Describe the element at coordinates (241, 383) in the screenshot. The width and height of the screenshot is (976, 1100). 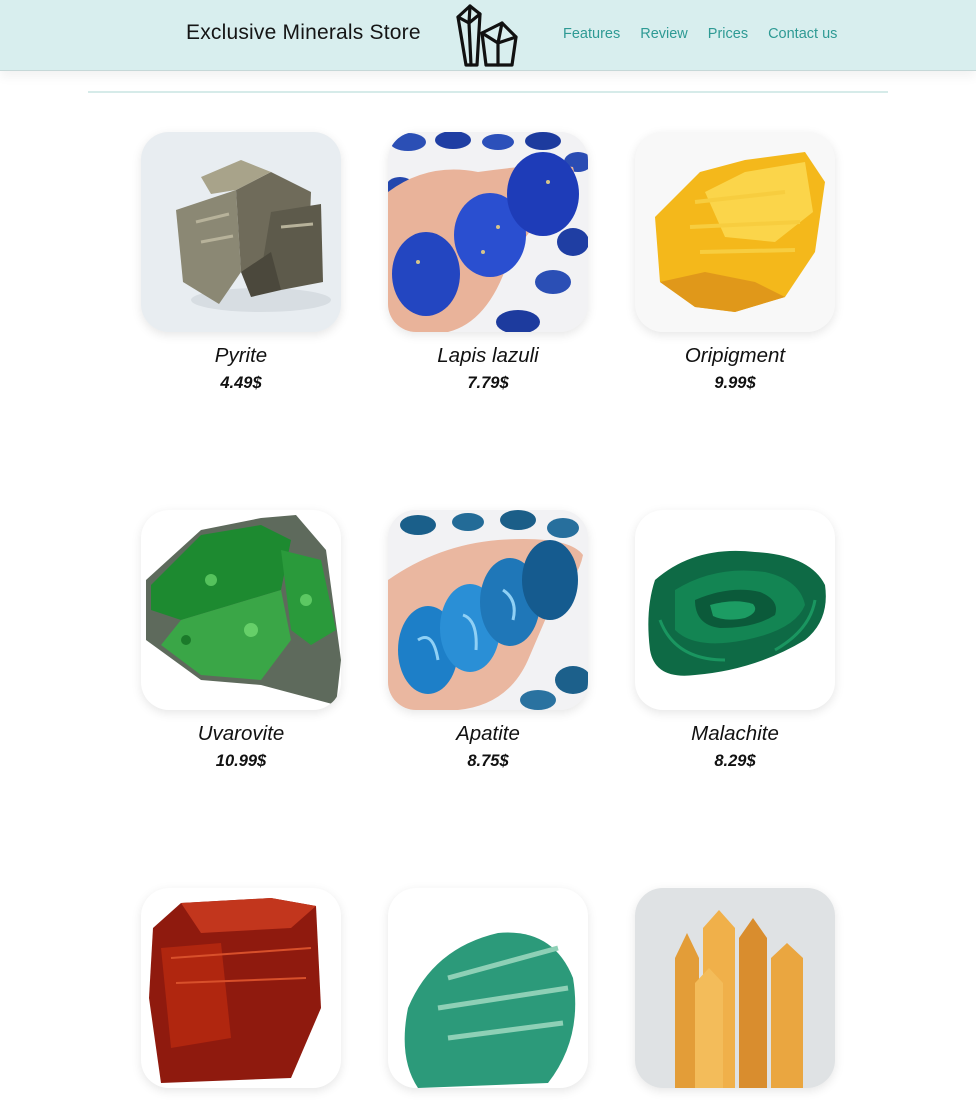
I see `product-price: 4.49$` at that location.